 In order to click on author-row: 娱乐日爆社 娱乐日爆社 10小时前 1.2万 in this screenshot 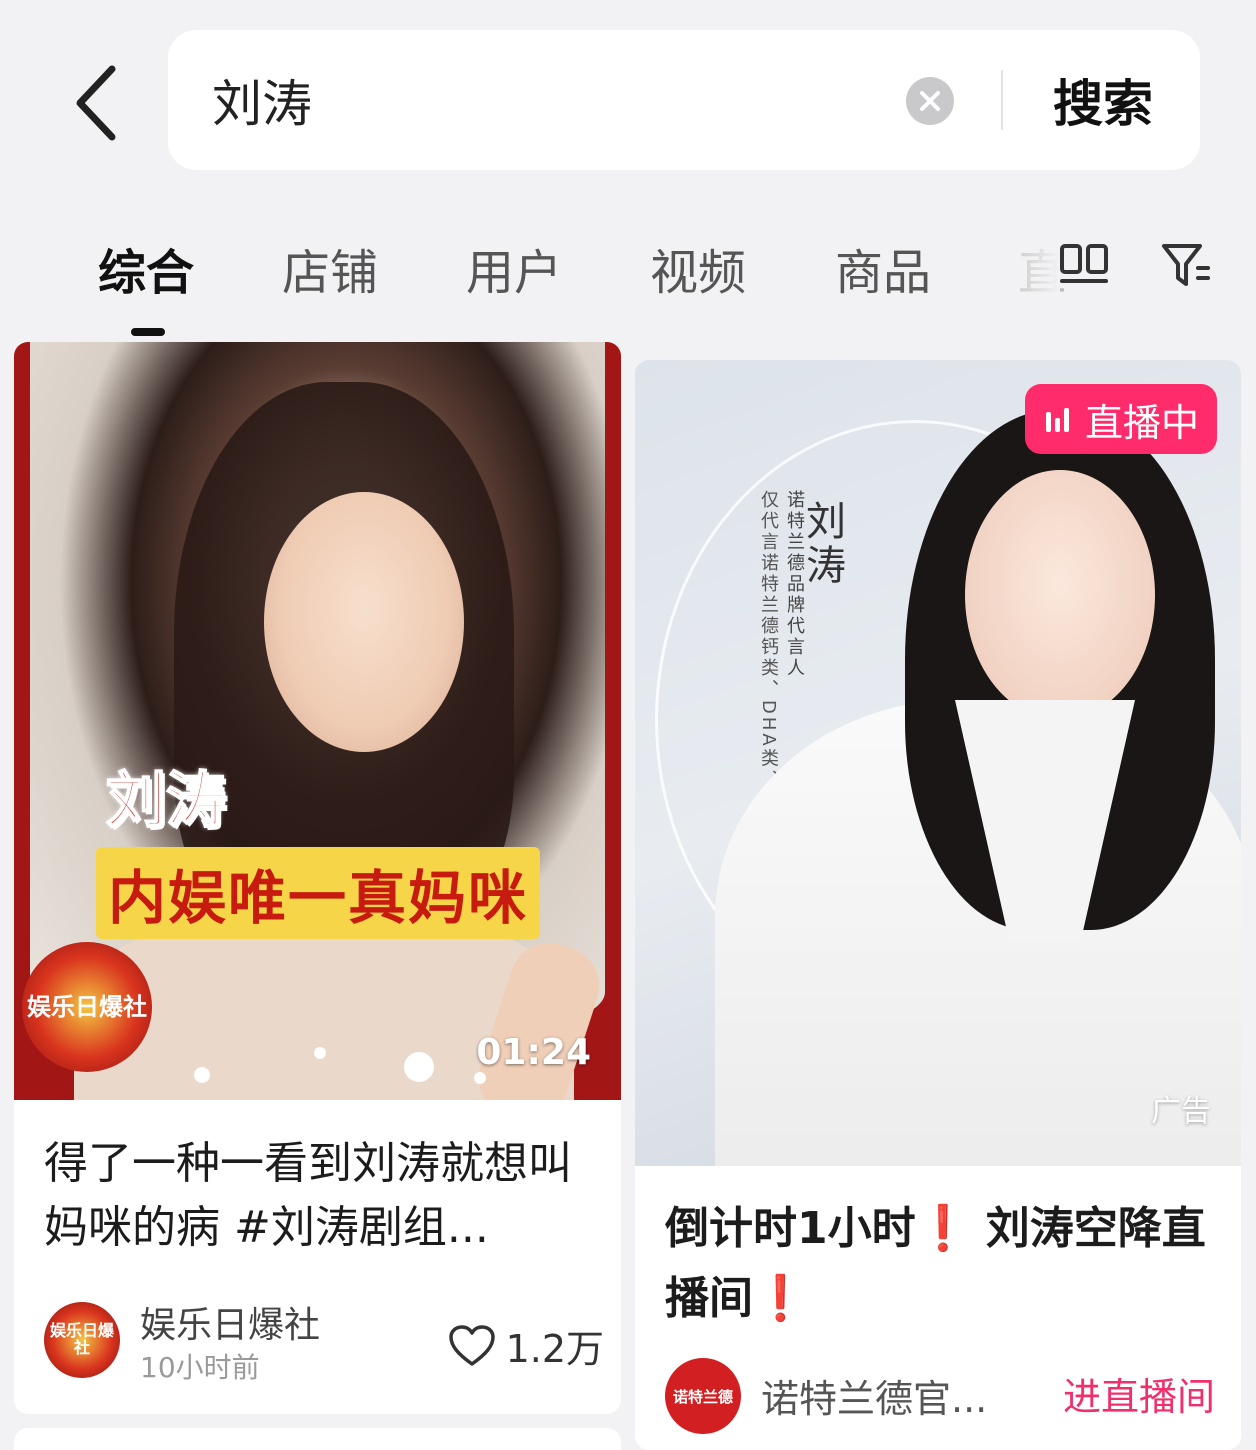, I will do `click(324, 1339)`.